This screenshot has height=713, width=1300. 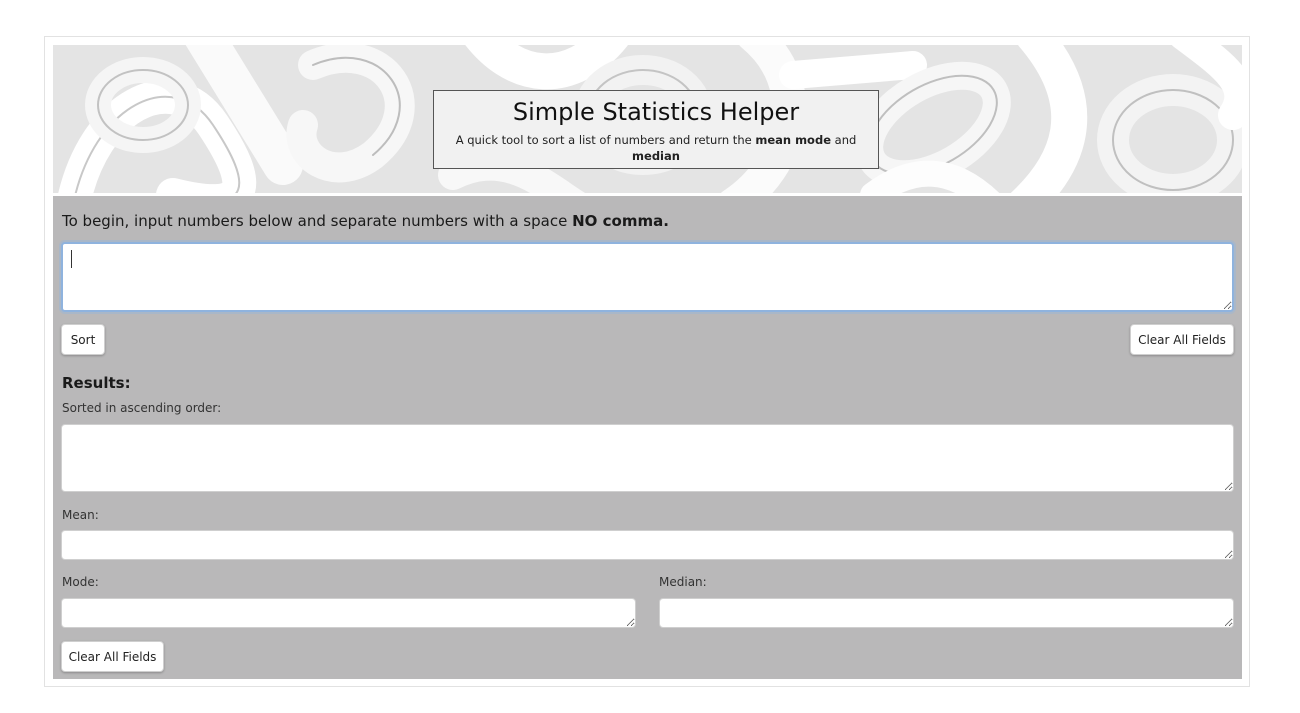 I want to click on mode-label: Mode:, so click(x=80, y=582).